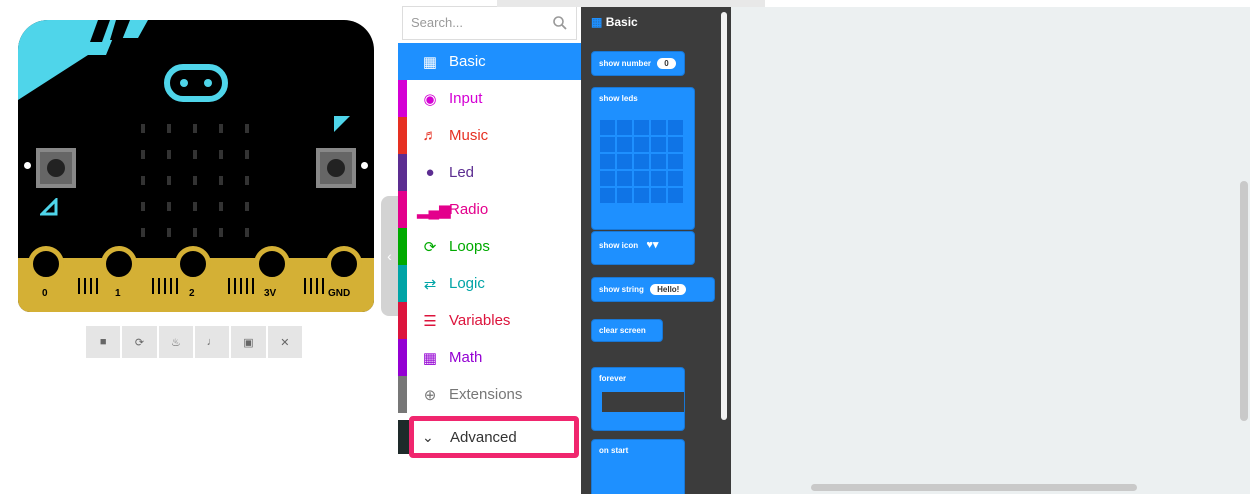 The width and height of the screenshot is (1250, 494). Describe the element at coordinates (469, 246) in the screenshot. I see `category-label: Loops` at that location.